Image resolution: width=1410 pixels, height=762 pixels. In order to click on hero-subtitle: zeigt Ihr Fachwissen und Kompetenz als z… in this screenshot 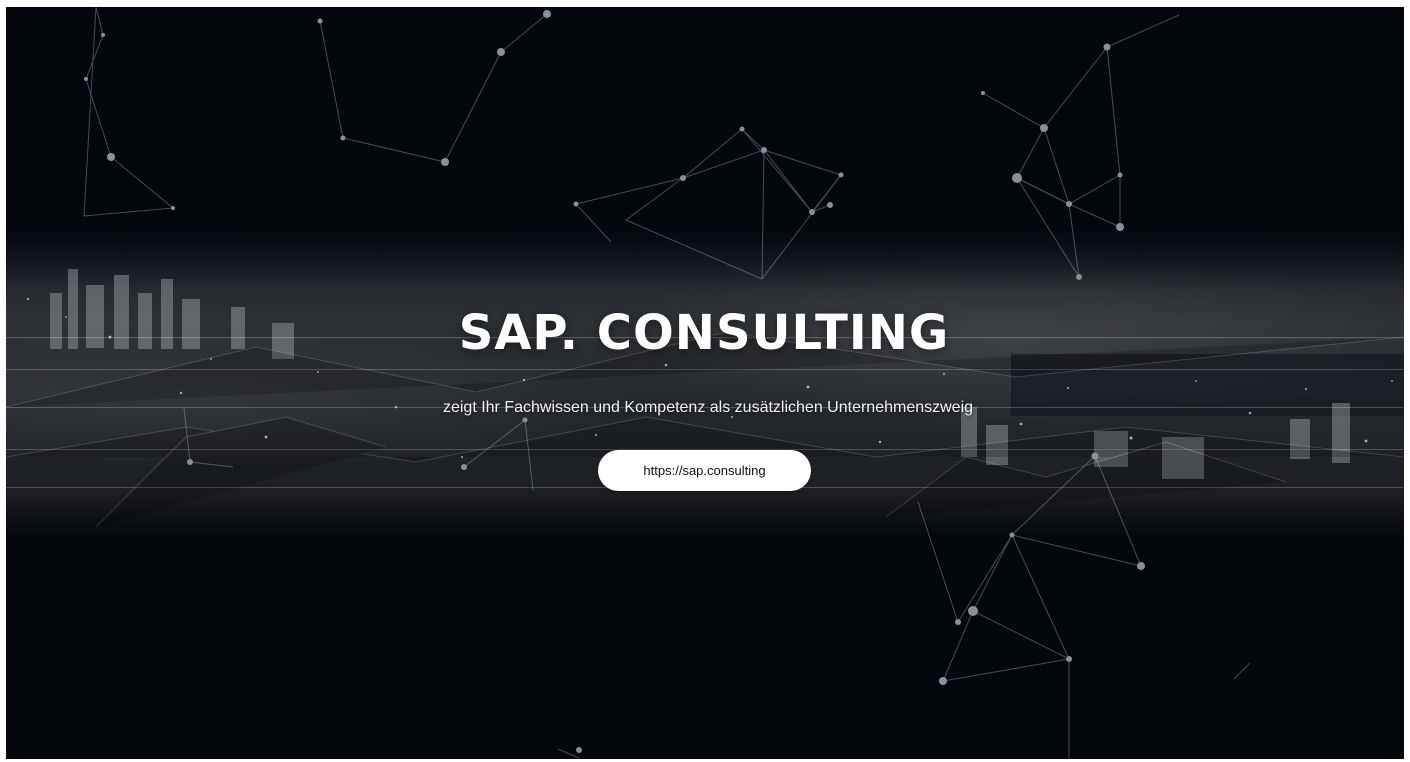, I will do `click(708, 407)`.